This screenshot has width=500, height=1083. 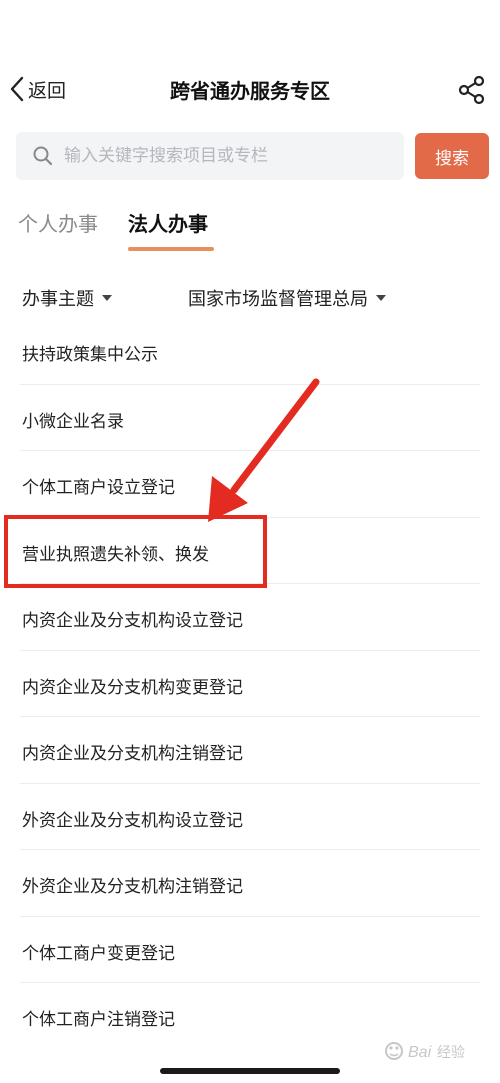 I want to click on list-item: 营业执照遗失补领、换发, so click(x=250, y=551).